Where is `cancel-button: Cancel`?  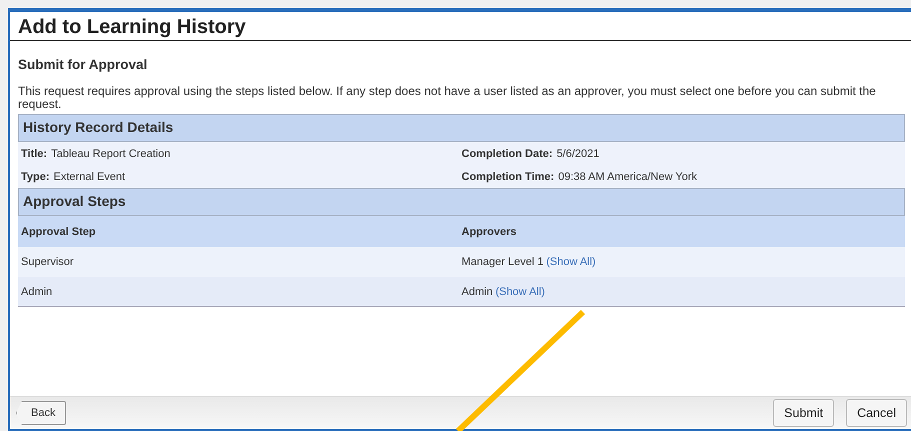 cancel-button: Cancel is located at coordinates (876, 413).